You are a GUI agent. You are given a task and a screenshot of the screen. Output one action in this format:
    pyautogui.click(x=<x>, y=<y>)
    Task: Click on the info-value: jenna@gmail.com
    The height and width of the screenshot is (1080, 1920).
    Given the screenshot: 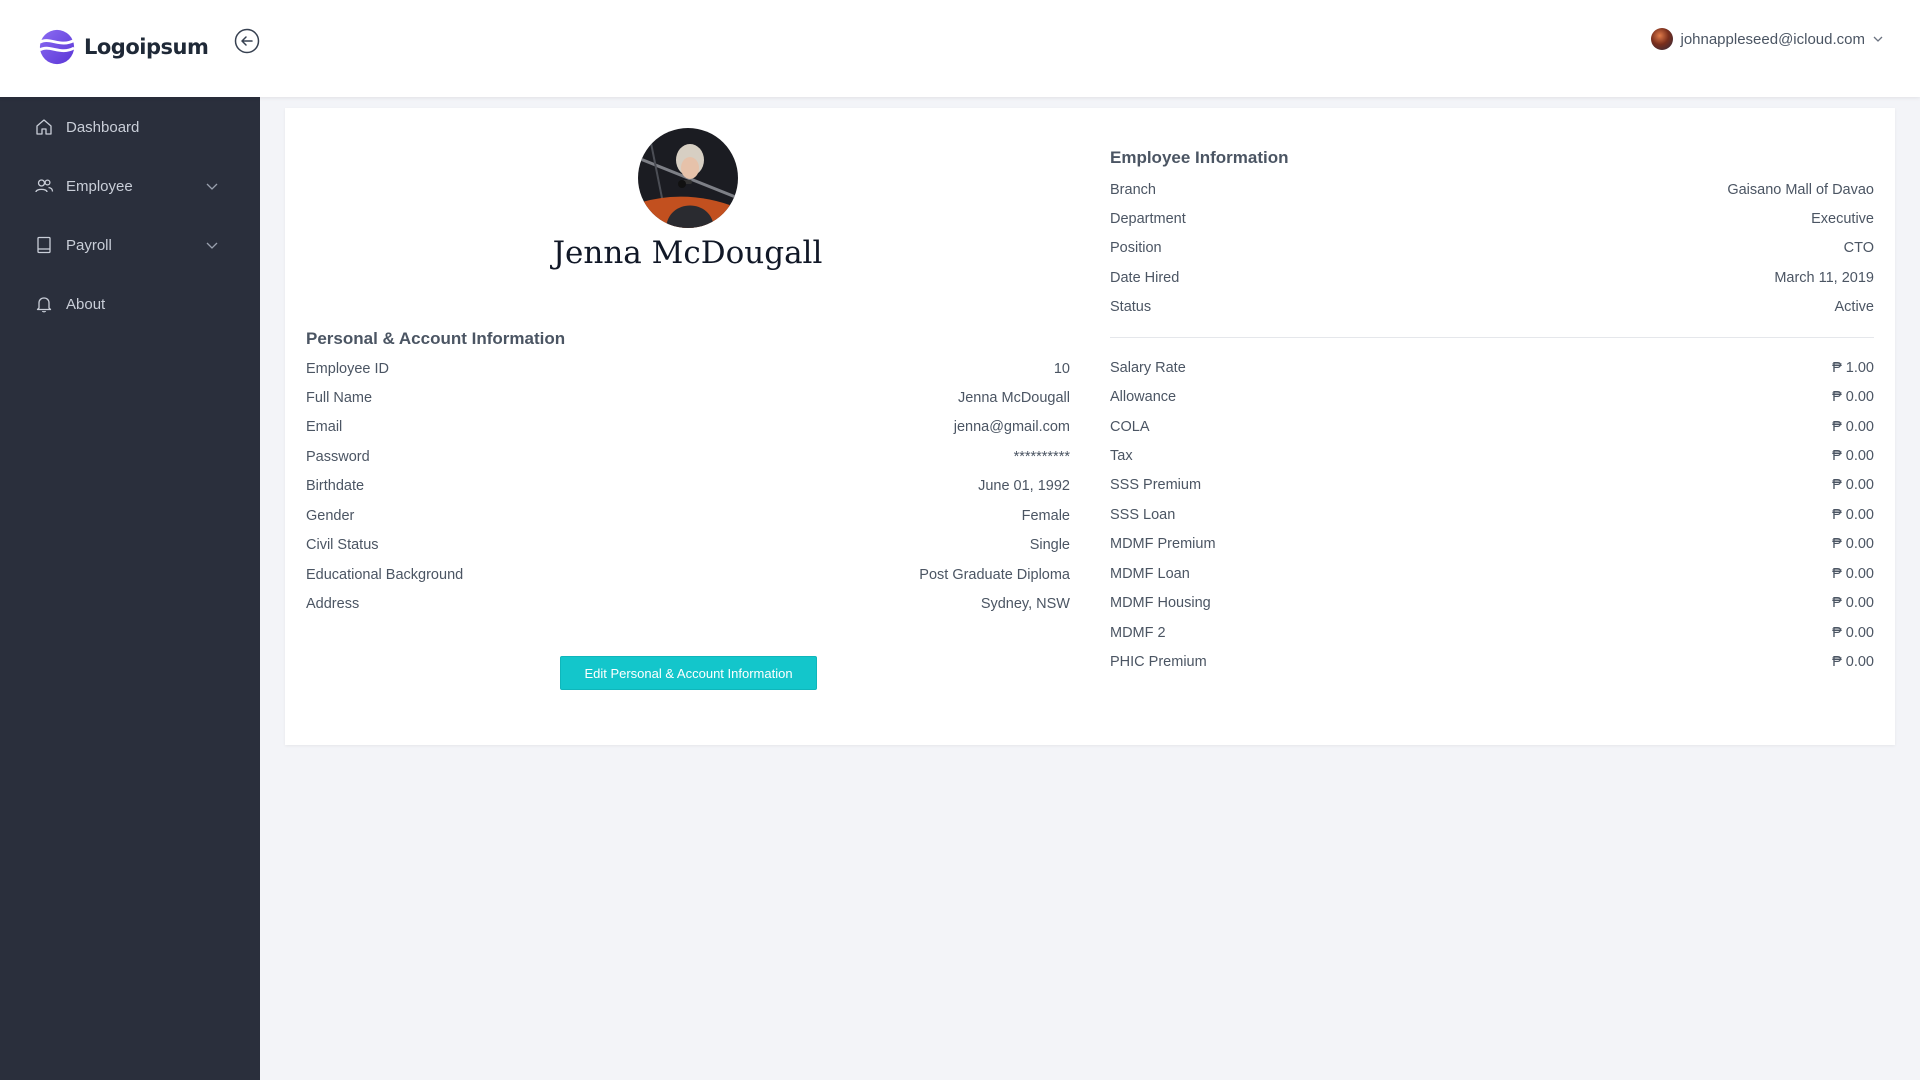 What is the action you would take?
    pyautogui.click(x=1011, y=427)
    